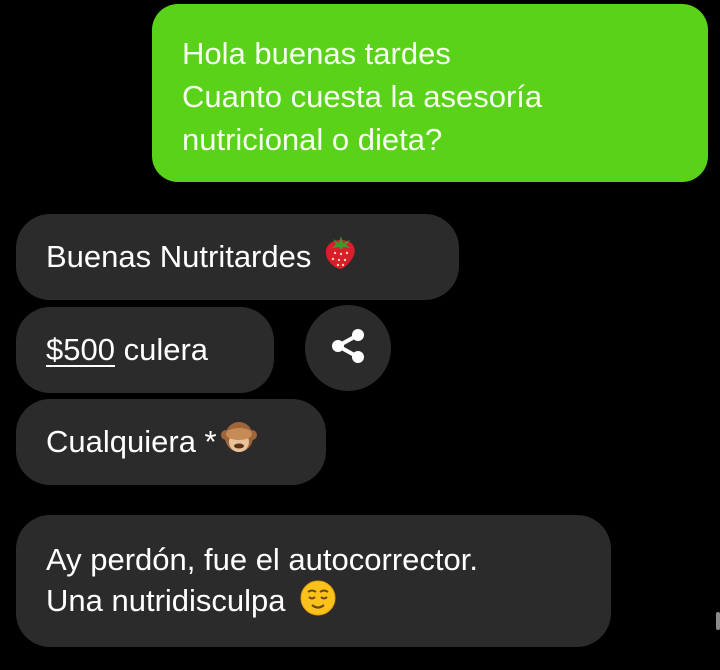 This screenshot has width=720, height=670. What do you see at coordinates (179, 256) in the screenshot?
I see `message-text: Buenas Nutritardes` at bounding box center [179, 256].